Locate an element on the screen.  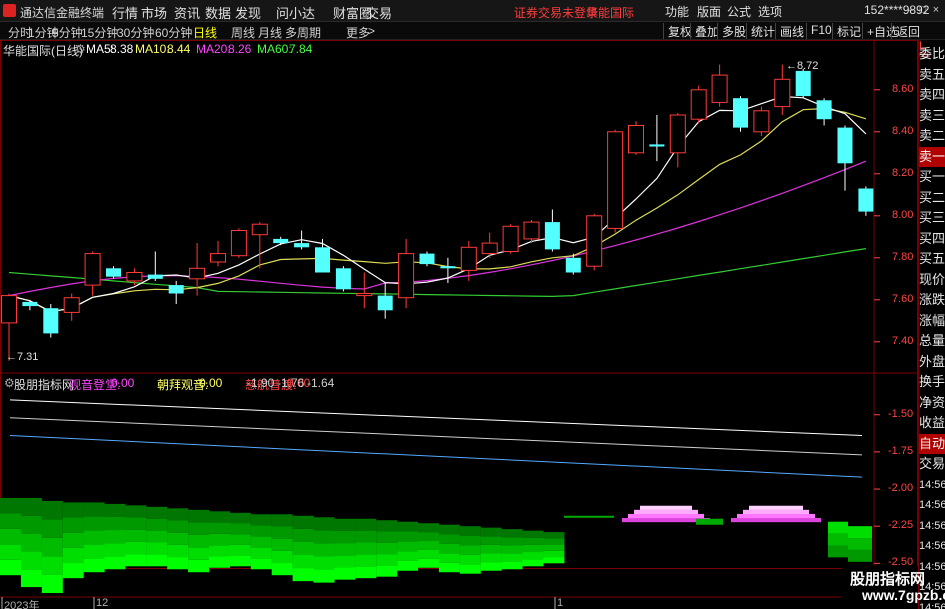
menu-item-right: 版面 is located at coordinates (709, 11).